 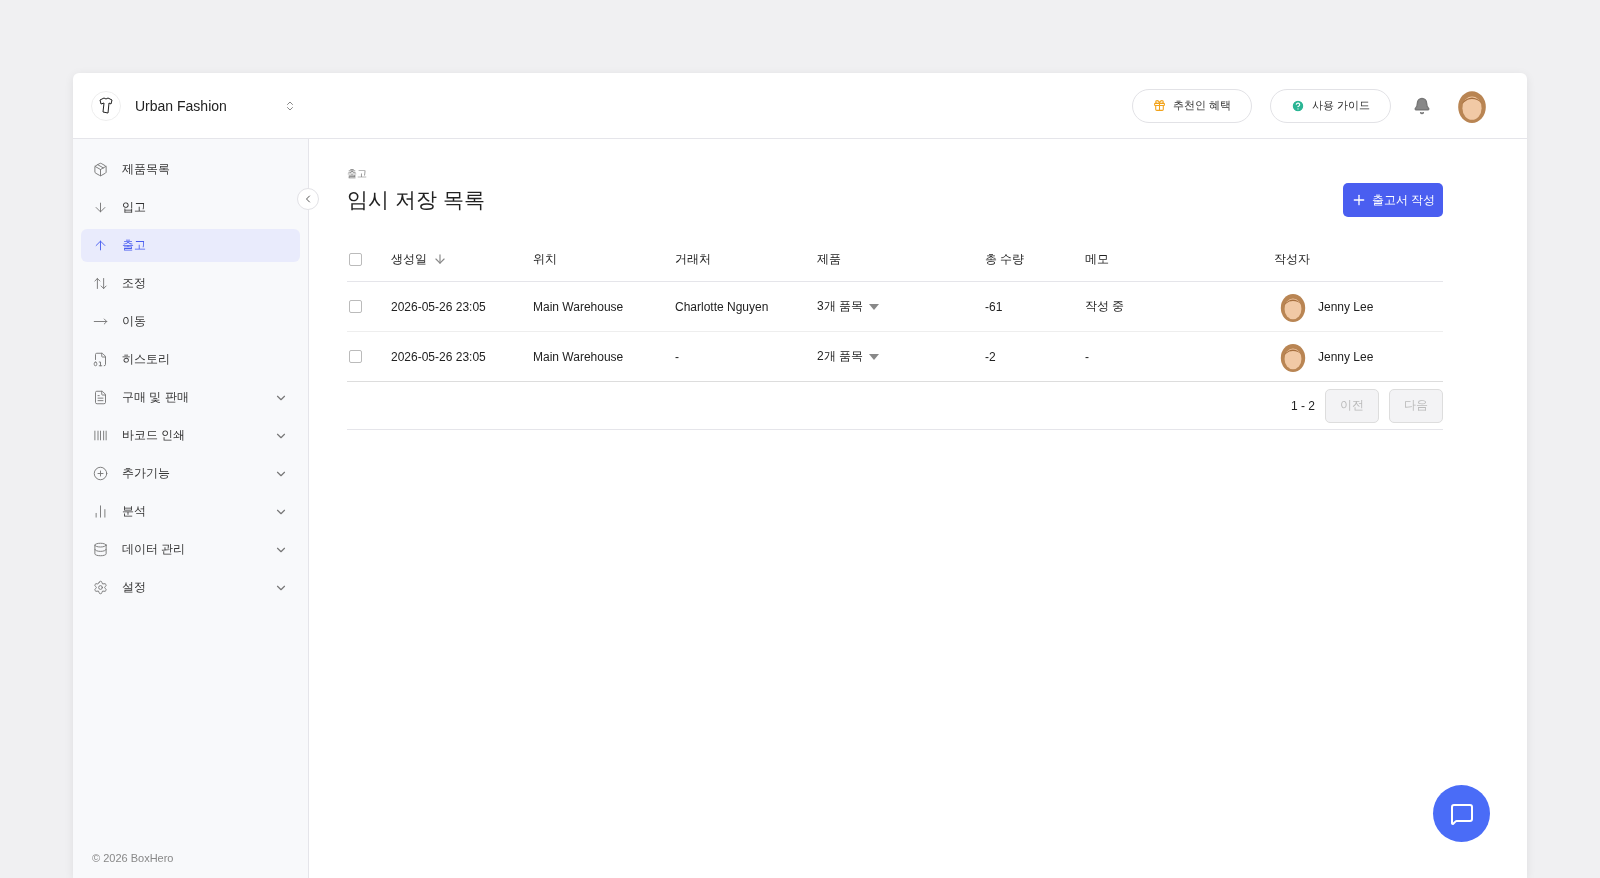 I want to click on database-icon, so click(x=100, y=549).